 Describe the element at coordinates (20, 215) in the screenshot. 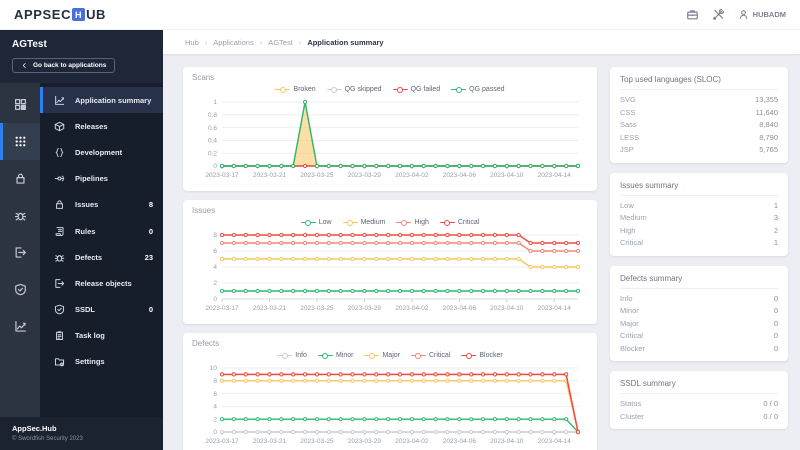

I see `rail-item-bug` at that location.